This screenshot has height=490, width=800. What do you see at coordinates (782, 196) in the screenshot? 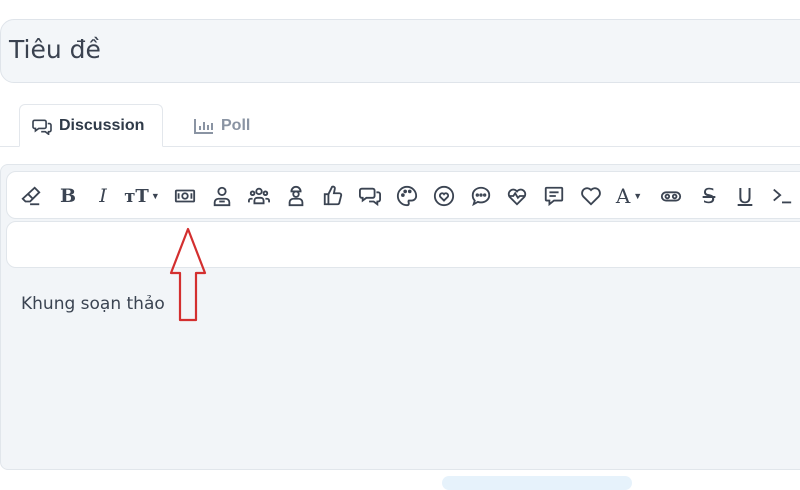
I see `code-icon` at bounding box center [782, 196].